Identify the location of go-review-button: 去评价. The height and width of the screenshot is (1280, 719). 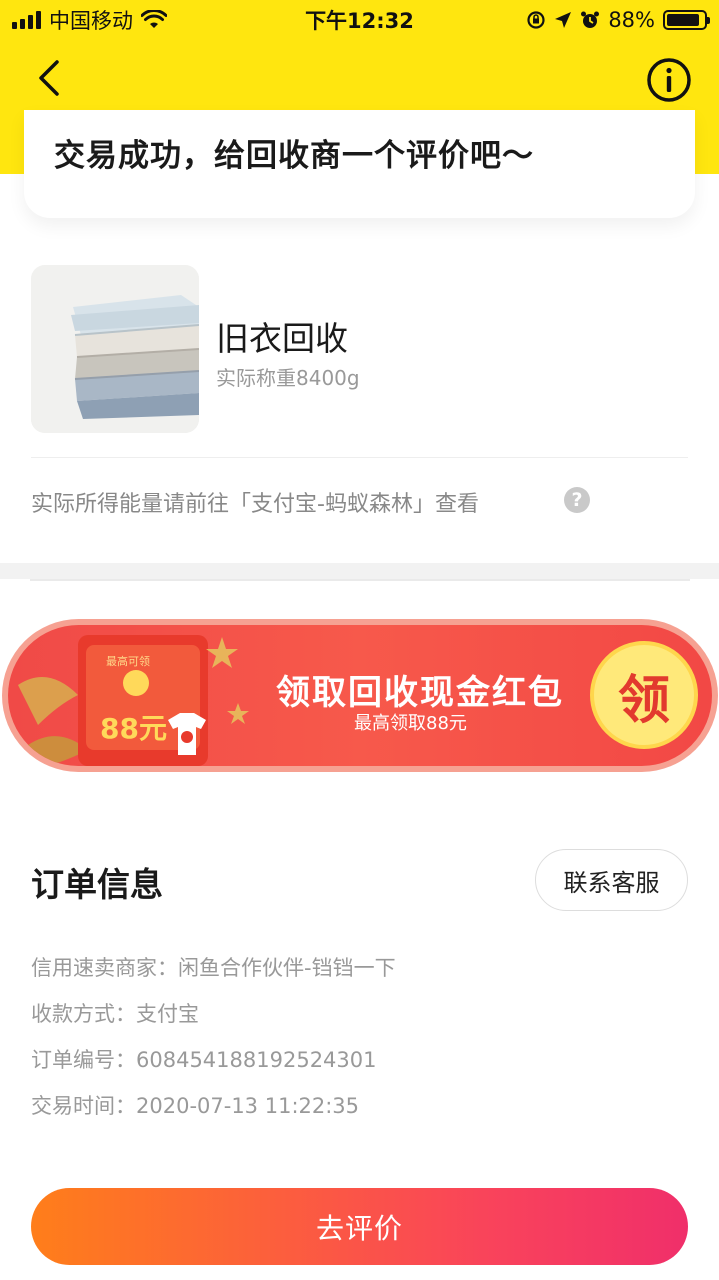
(359, 1226).